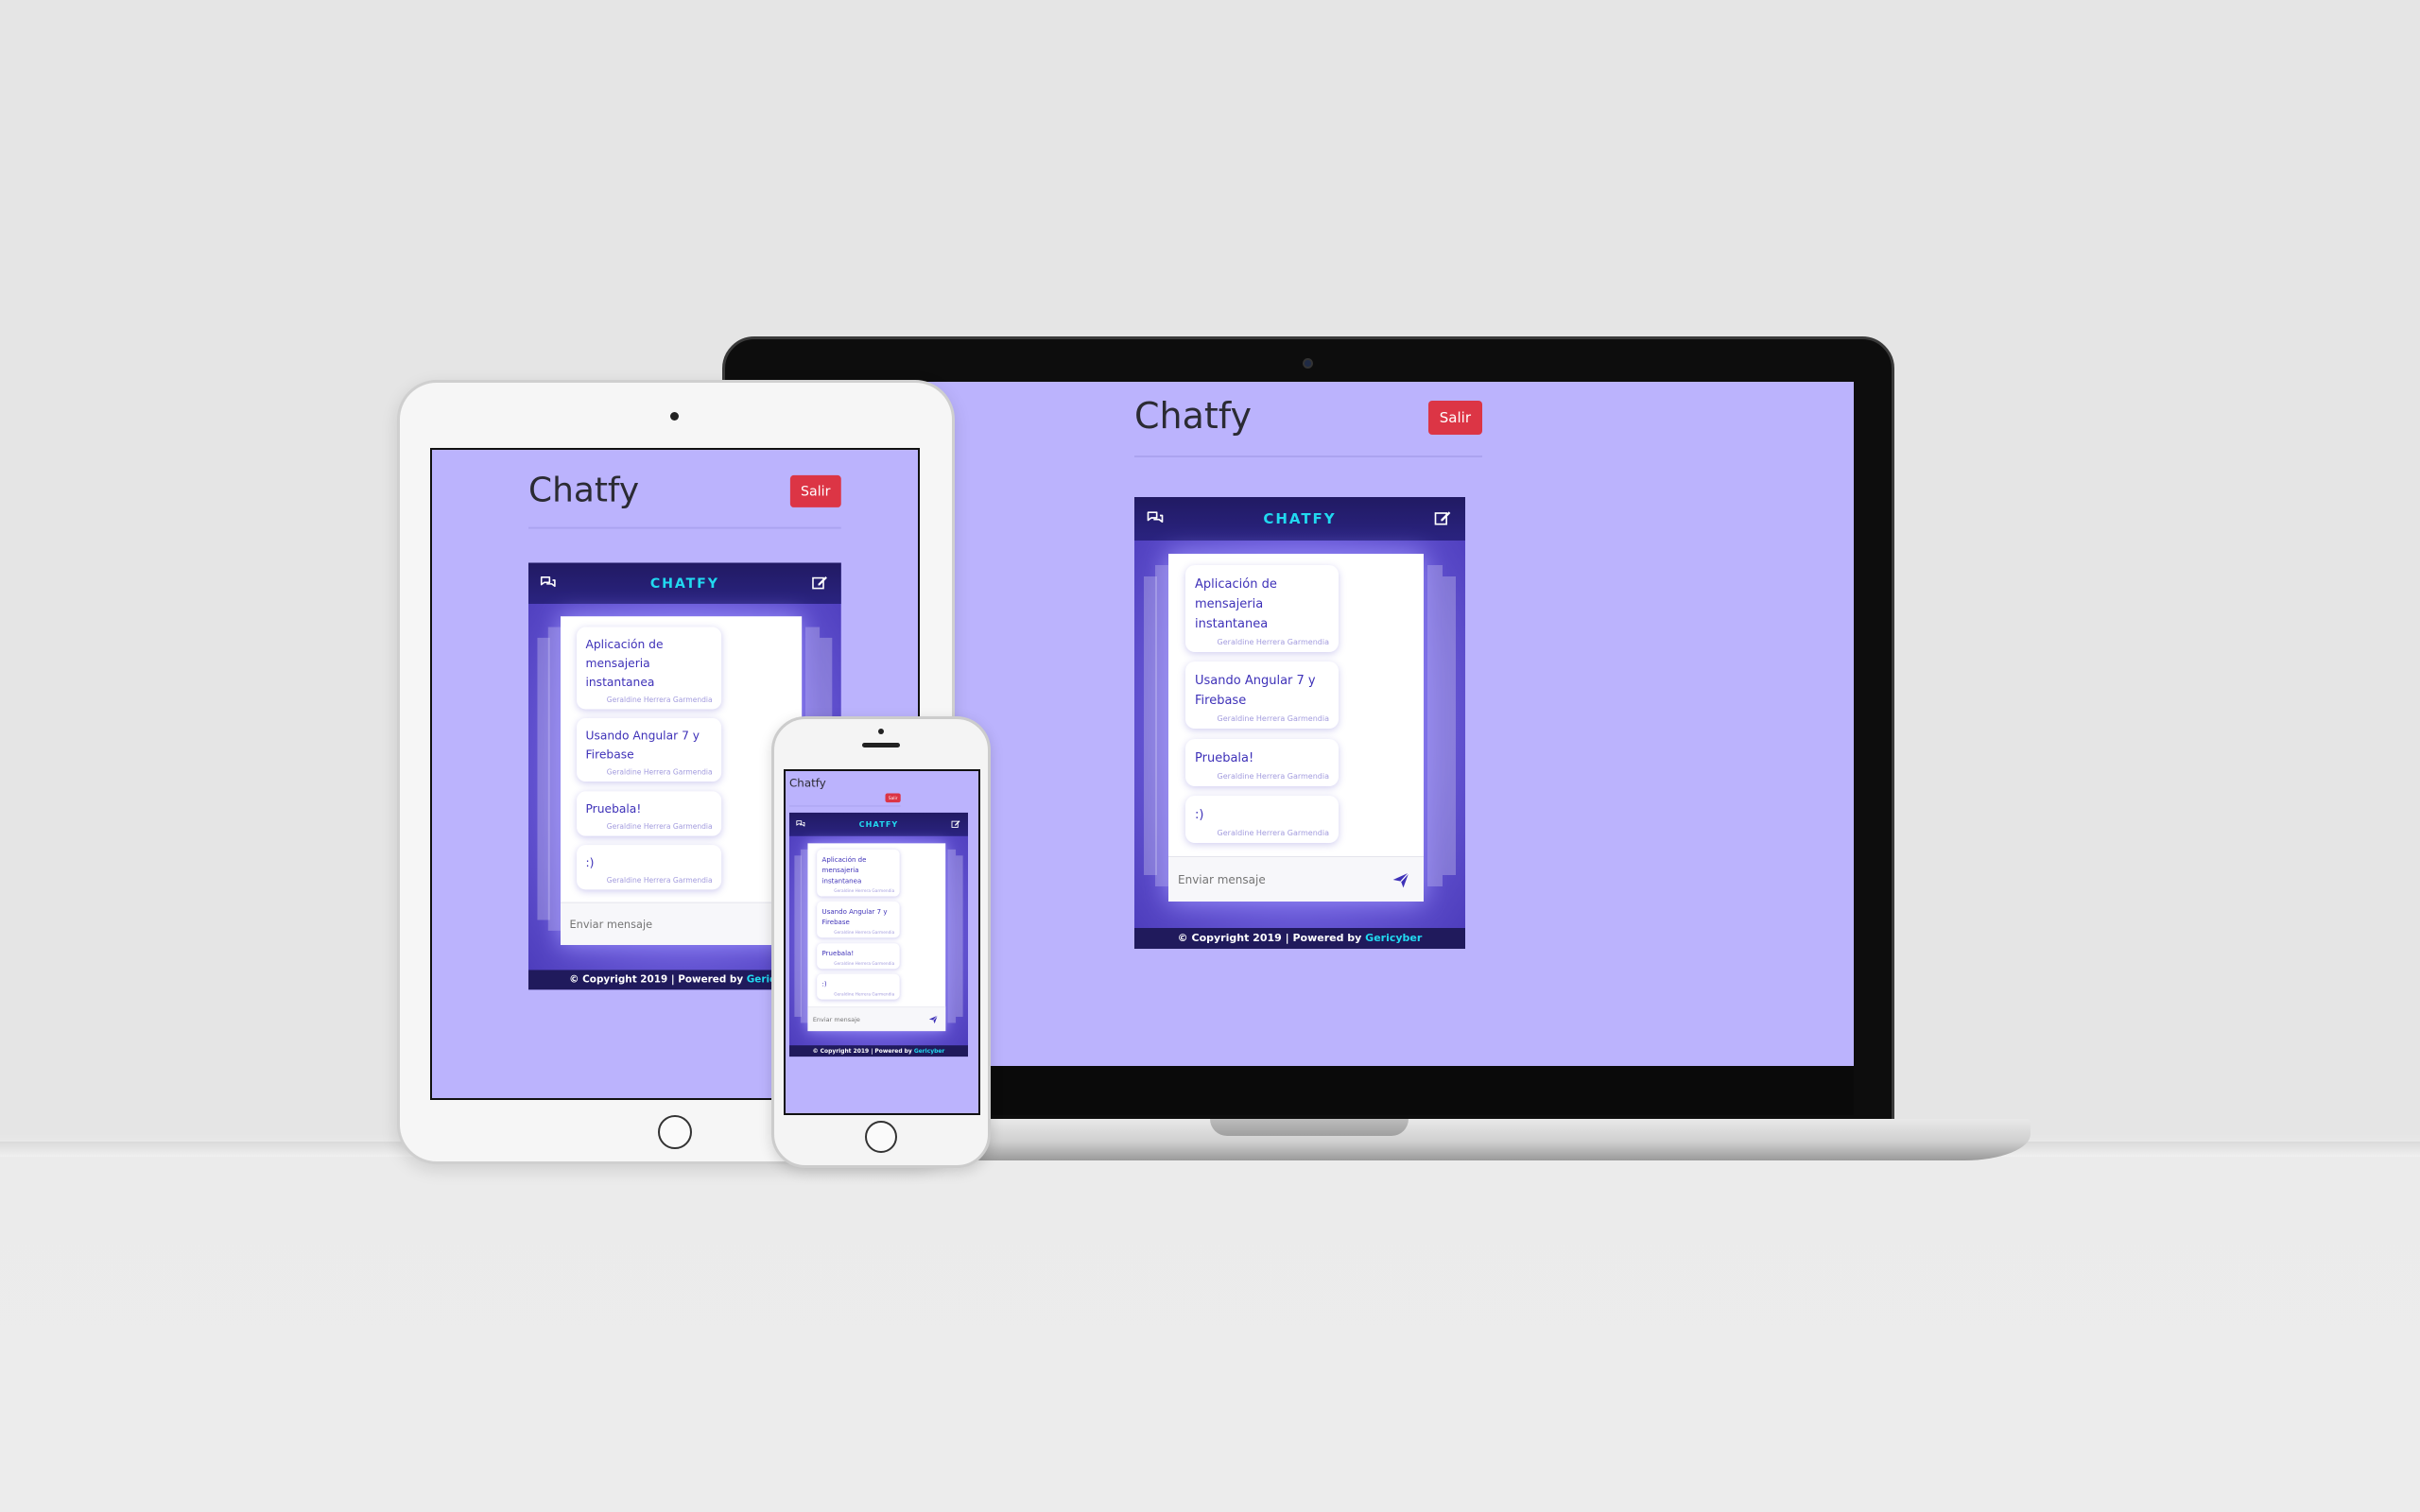 This screenshot has height=1512, width=2420. I want to click on tablet-camera, so click(674, 416).